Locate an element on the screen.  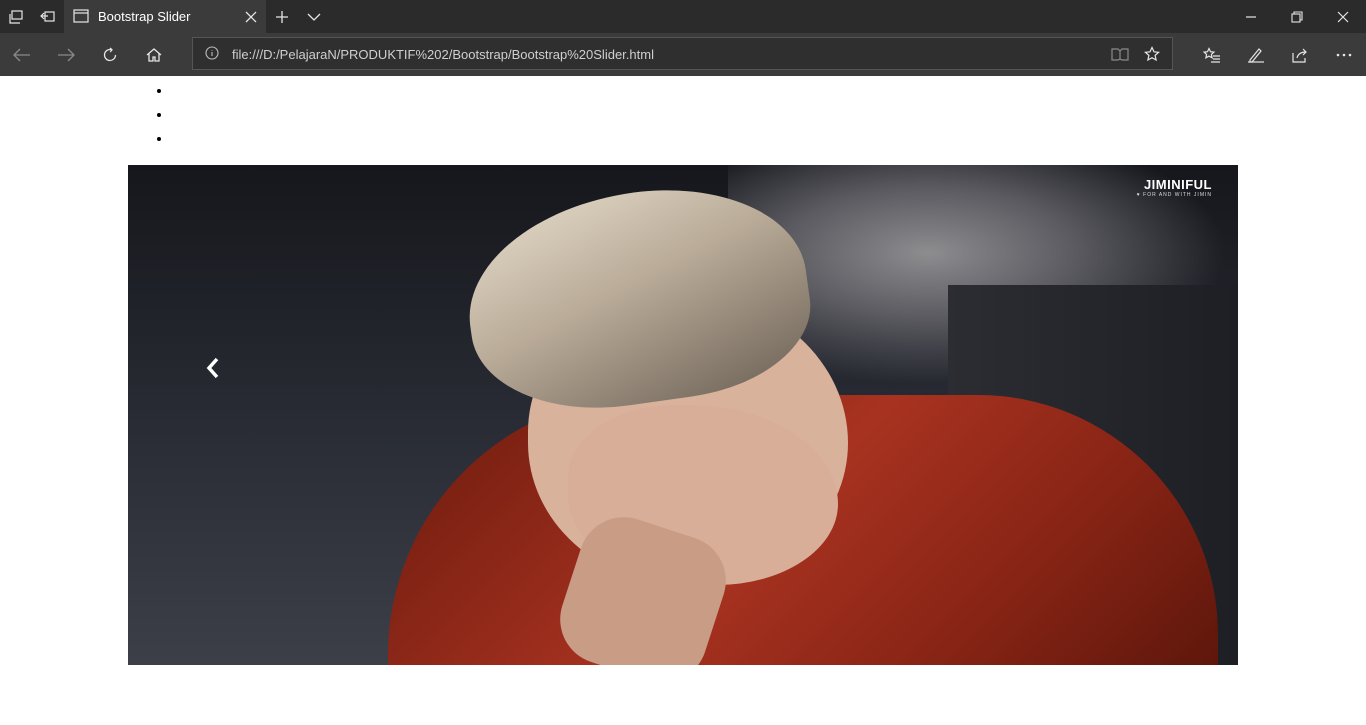
tab-overview-icon is located at coordinates (16, 16).